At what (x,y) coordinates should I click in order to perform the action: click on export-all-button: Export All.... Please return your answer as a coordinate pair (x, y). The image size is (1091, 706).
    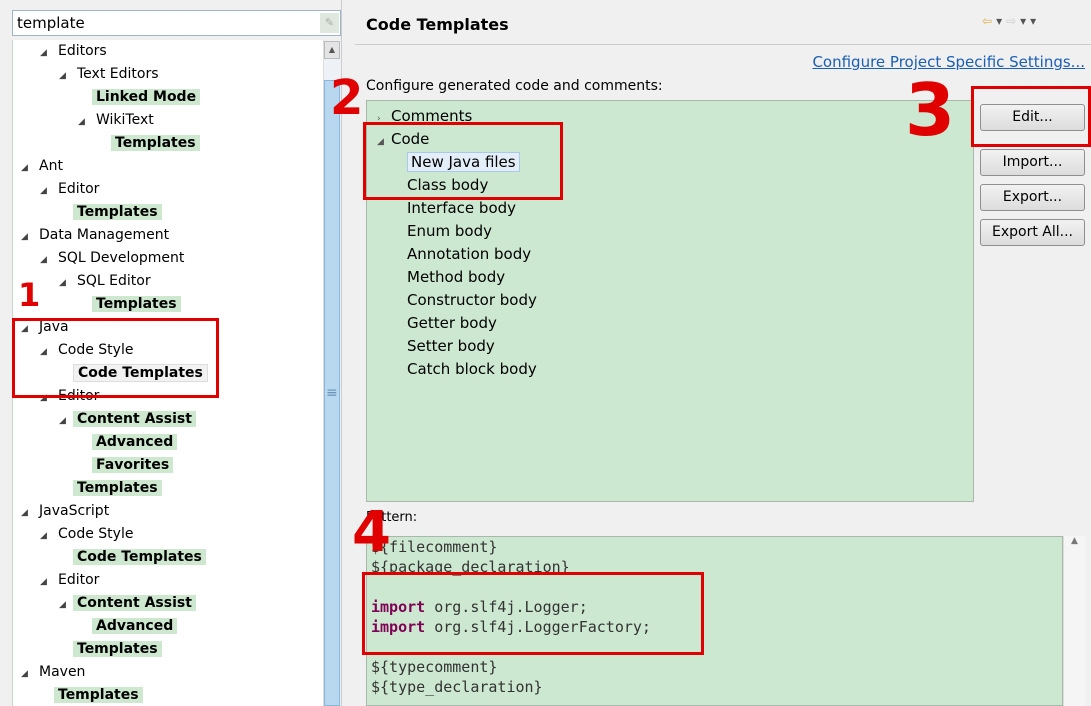
    Looking at the image, I should click on (1032, 232).